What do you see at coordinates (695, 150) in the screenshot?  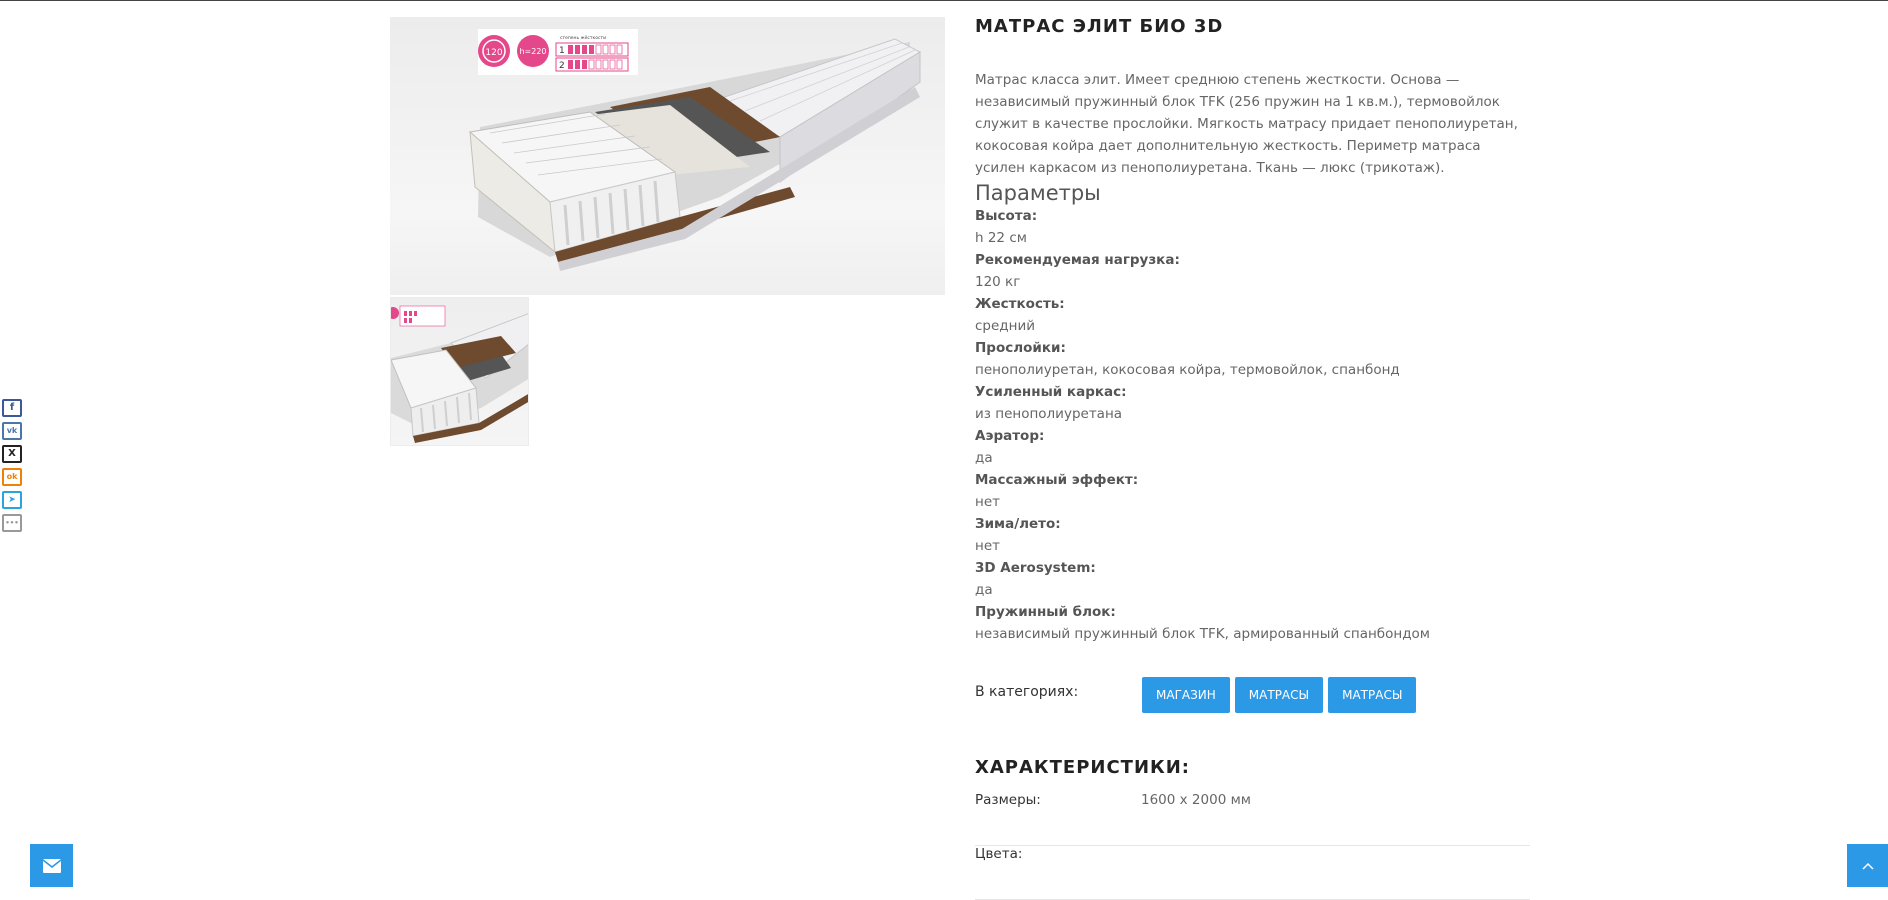 I see `mattress-illustration: 120 h=220 степень жёсткости 1 2` at bounding box center [695, 150].